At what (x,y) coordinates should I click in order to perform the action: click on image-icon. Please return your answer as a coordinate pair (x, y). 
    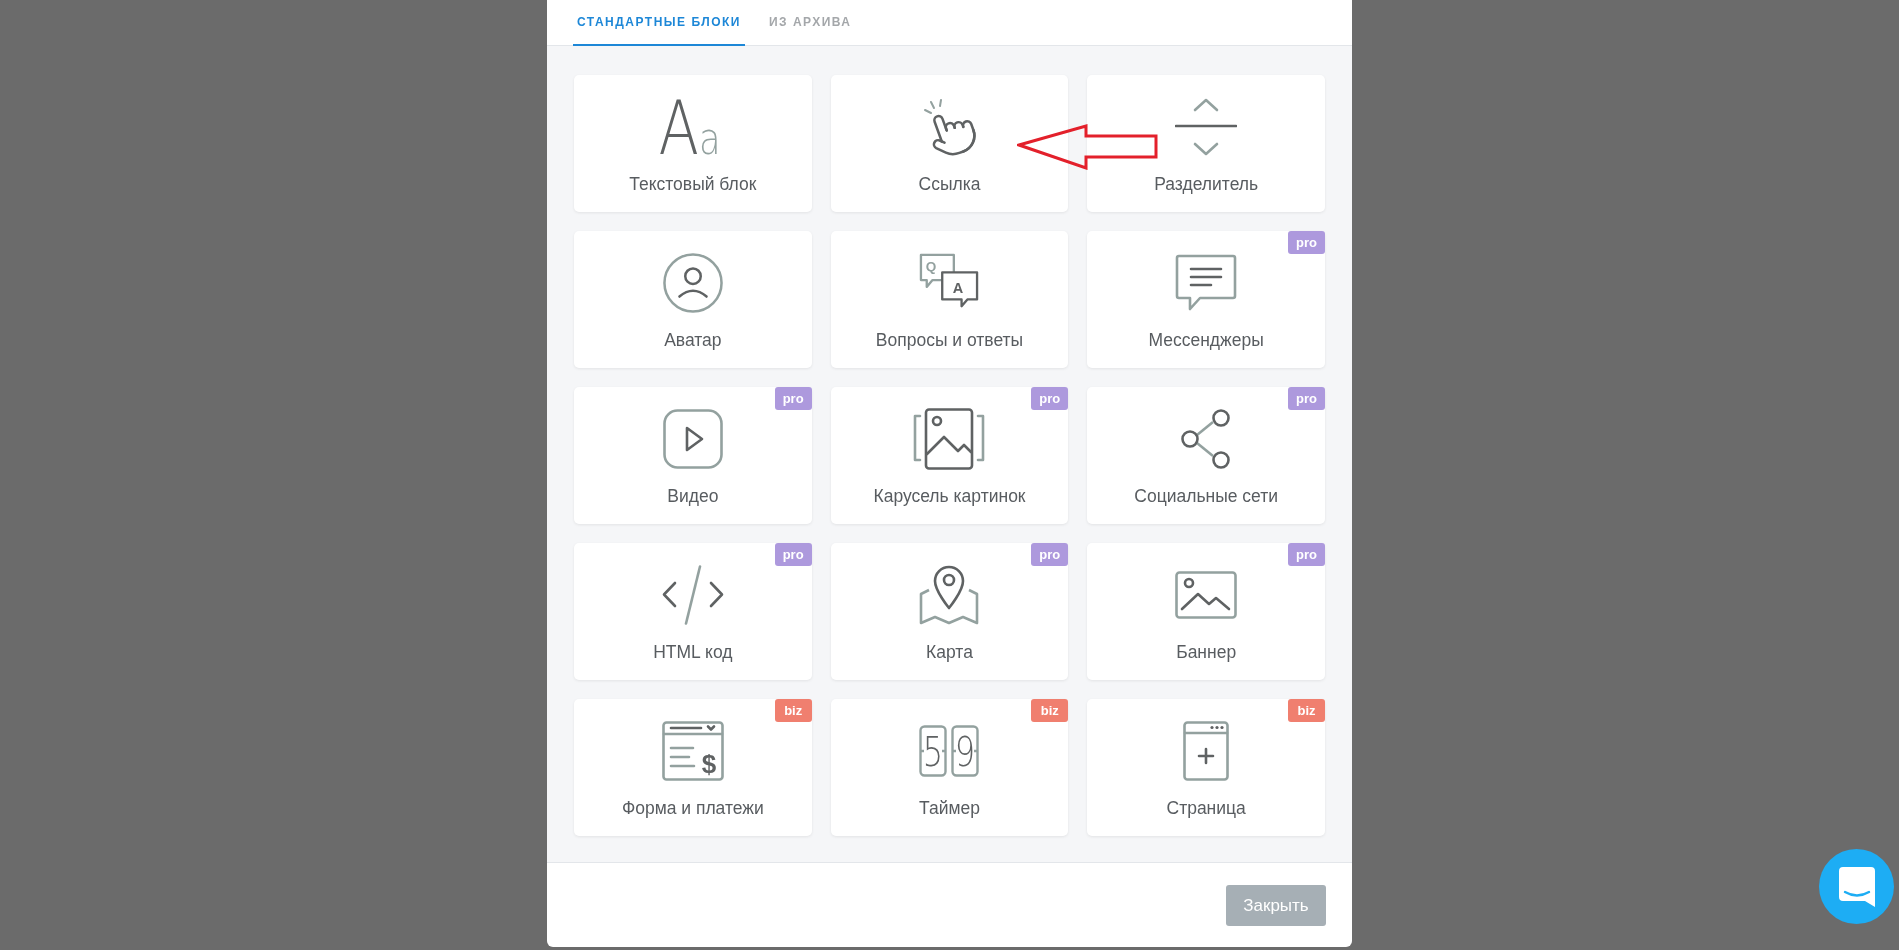
    Looking at the image, I should click on (1206, 595).